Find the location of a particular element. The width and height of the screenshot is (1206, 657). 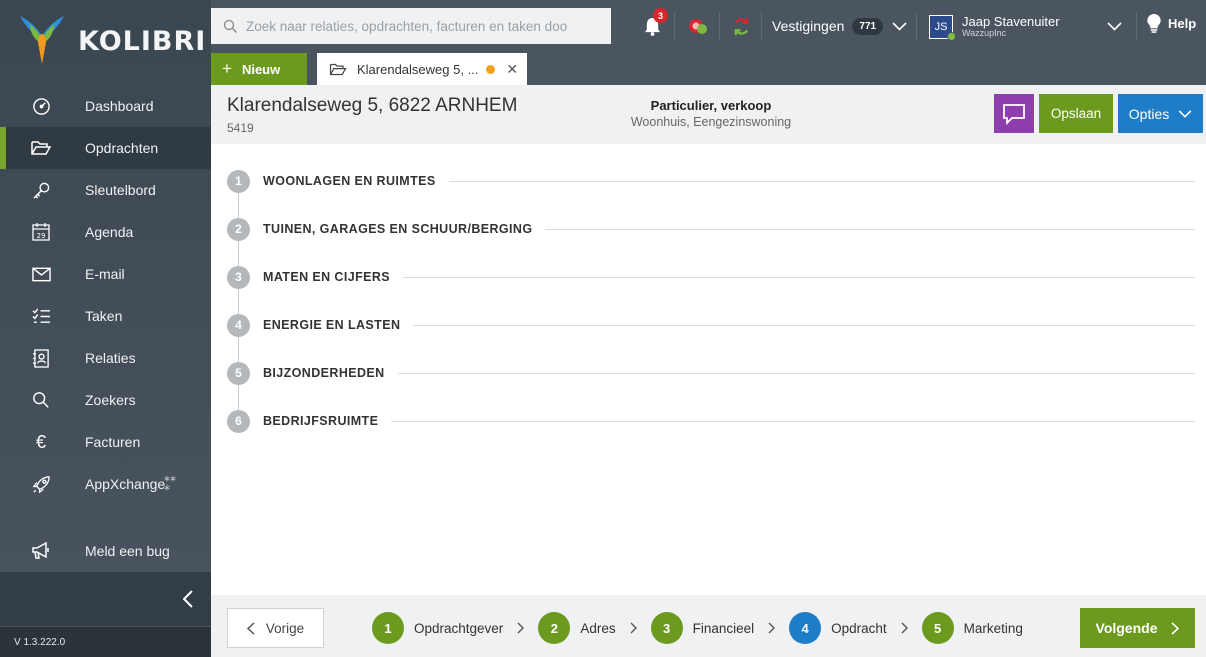

unsaved-indicator-dot is located at coordinates (491, 69).